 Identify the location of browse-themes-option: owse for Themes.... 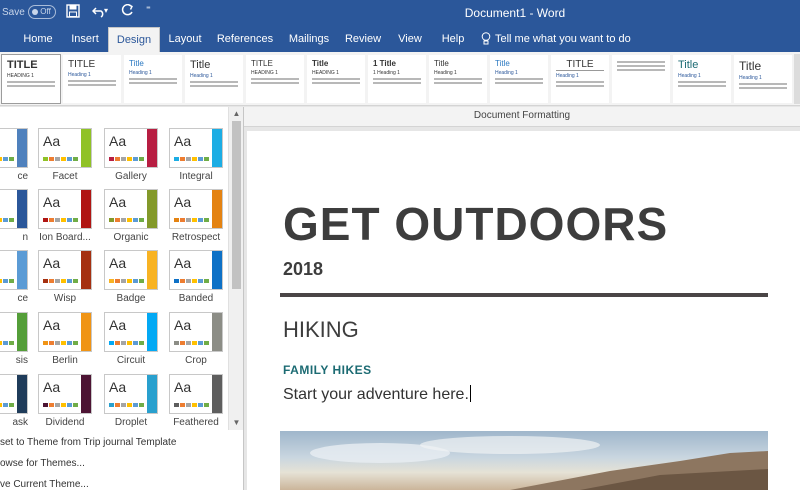
(42, 463).